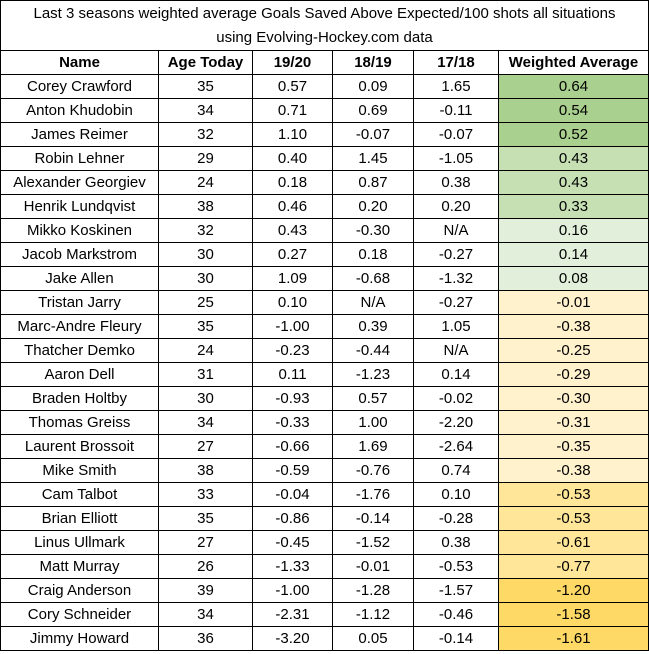  I want to click on cell-age: 38, so click(205, 206).